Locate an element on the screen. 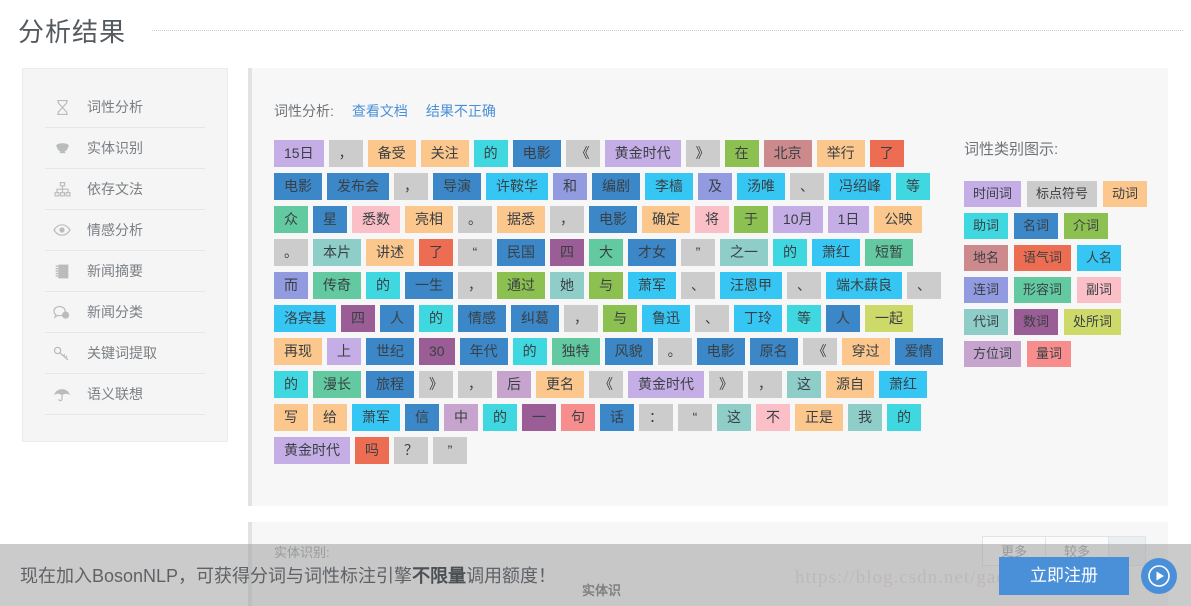 The width and height of the screenshot is (1191, 606). legend-chip: 介词 is located at coordinates (1086, 226).